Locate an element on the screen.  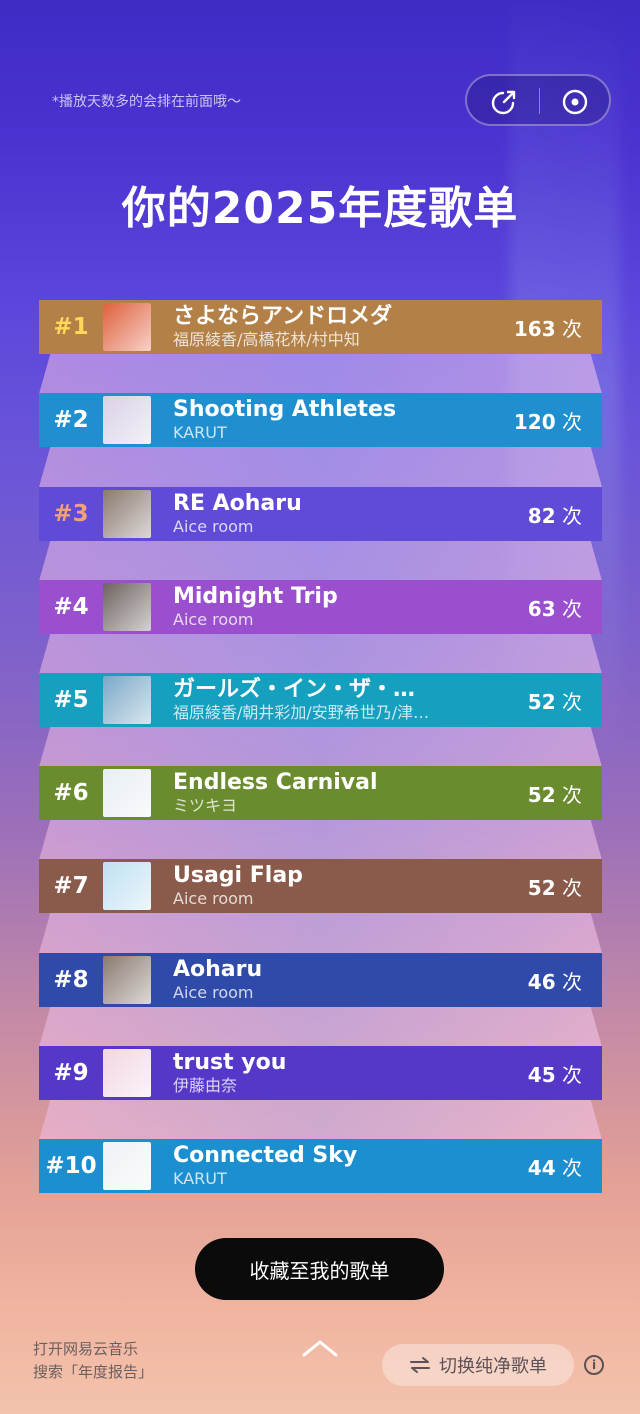
chevron-up-icon is located at coordinates (320, 1348).